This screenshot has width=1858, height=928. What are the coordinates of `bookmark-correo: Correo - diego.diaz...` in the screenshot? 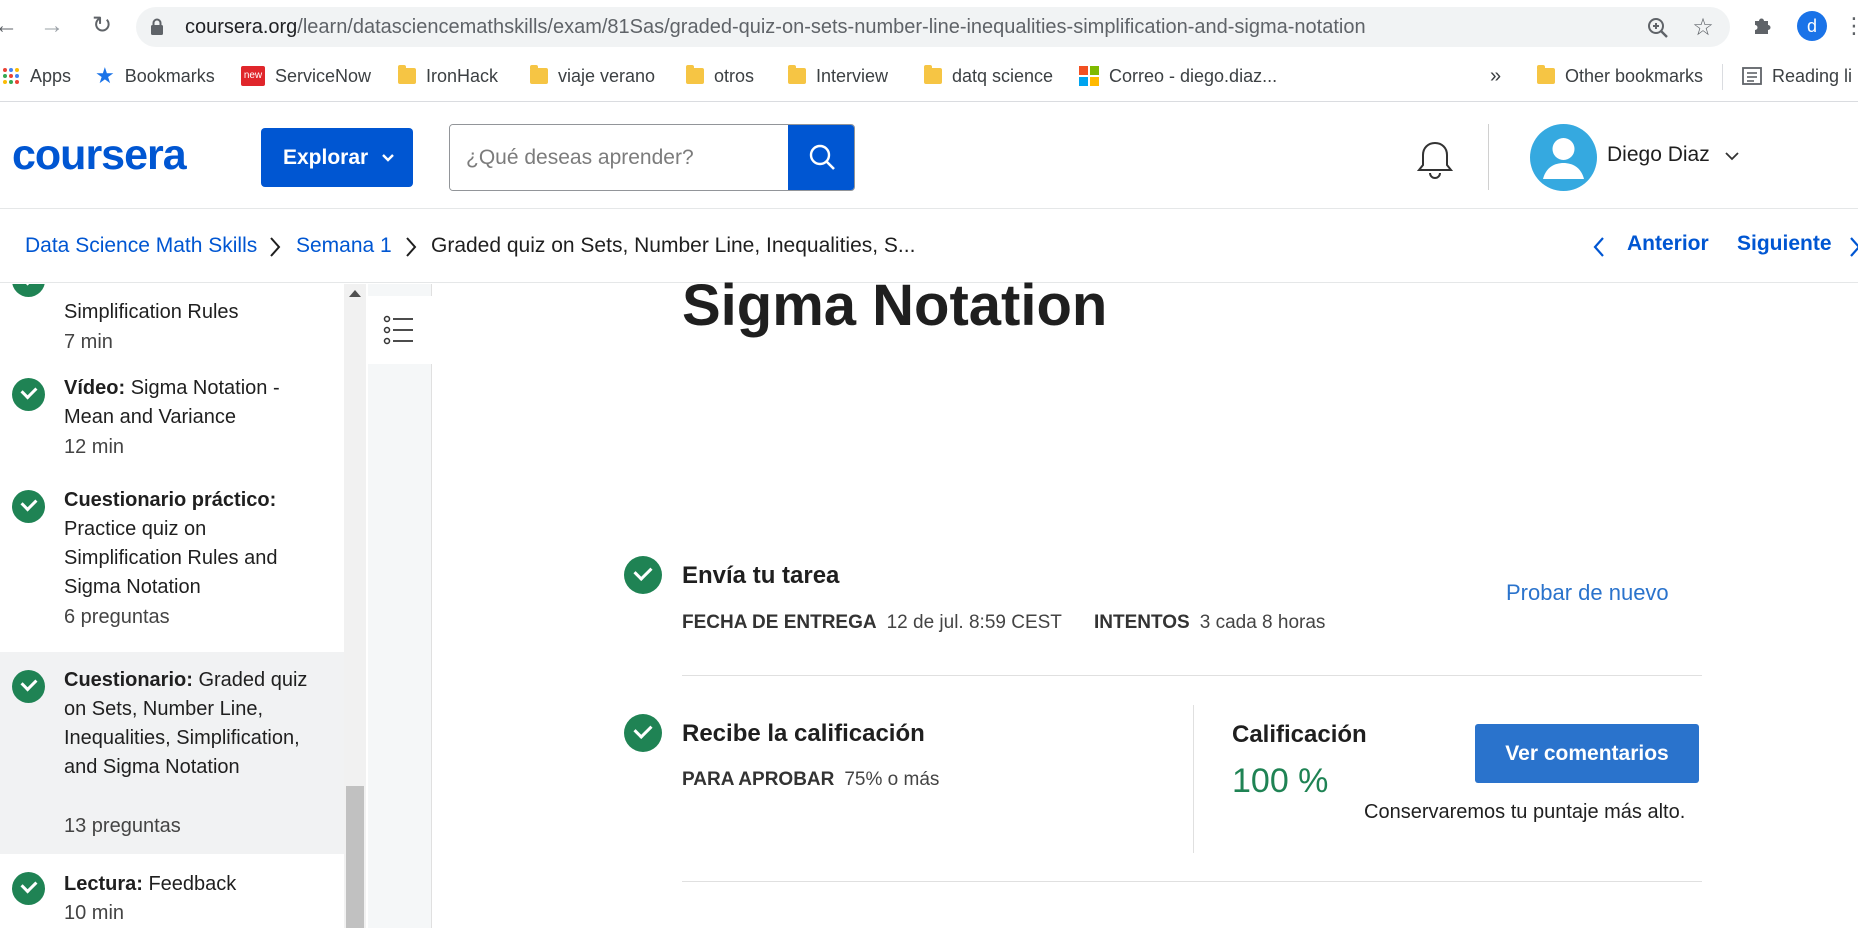 It's located at (1178, 76).